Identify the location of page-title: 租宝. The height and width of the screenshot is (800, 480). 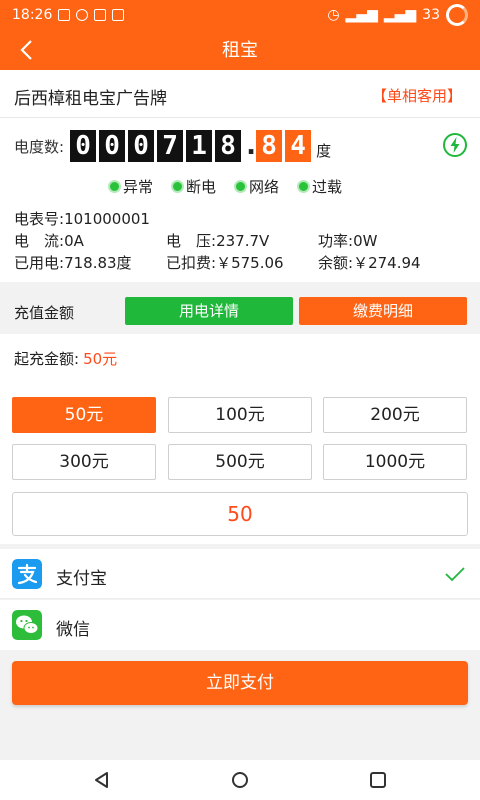
(240, 50).